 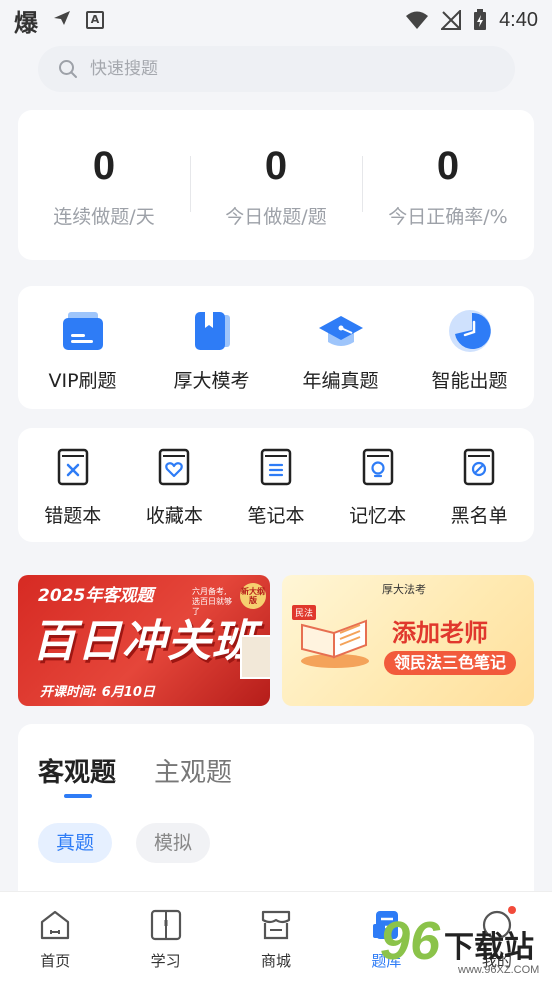 What do you see at coordinates (253, 596) in the screenshot?
I see `banner-stamp: 新大纲版` at bounding box center [253, 596].